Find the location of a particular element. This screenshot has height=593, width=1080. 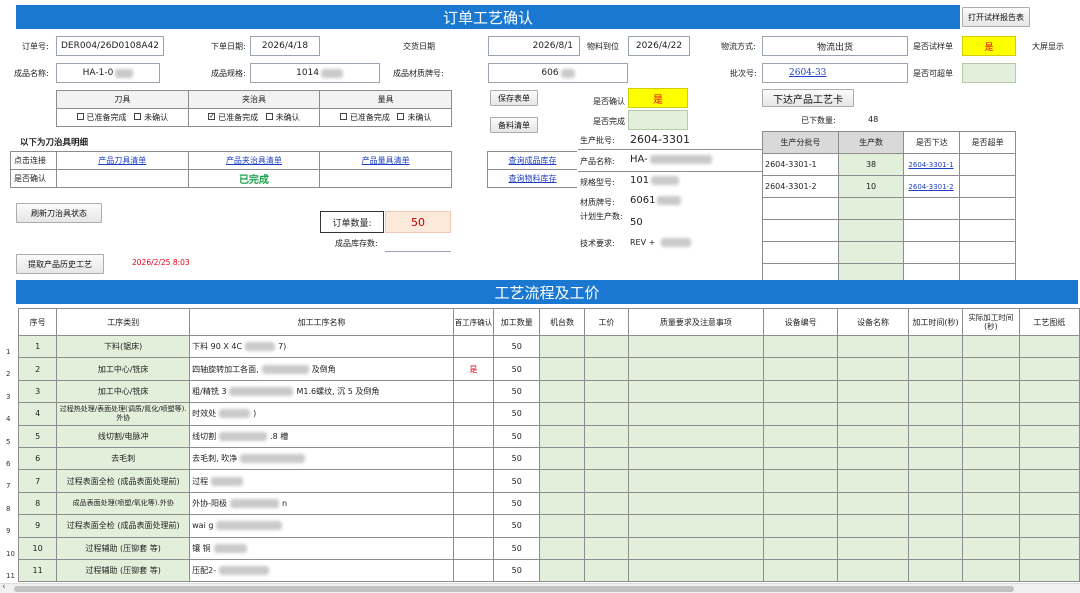

order-qty-field: 50 is located at coordinates (418, 222).